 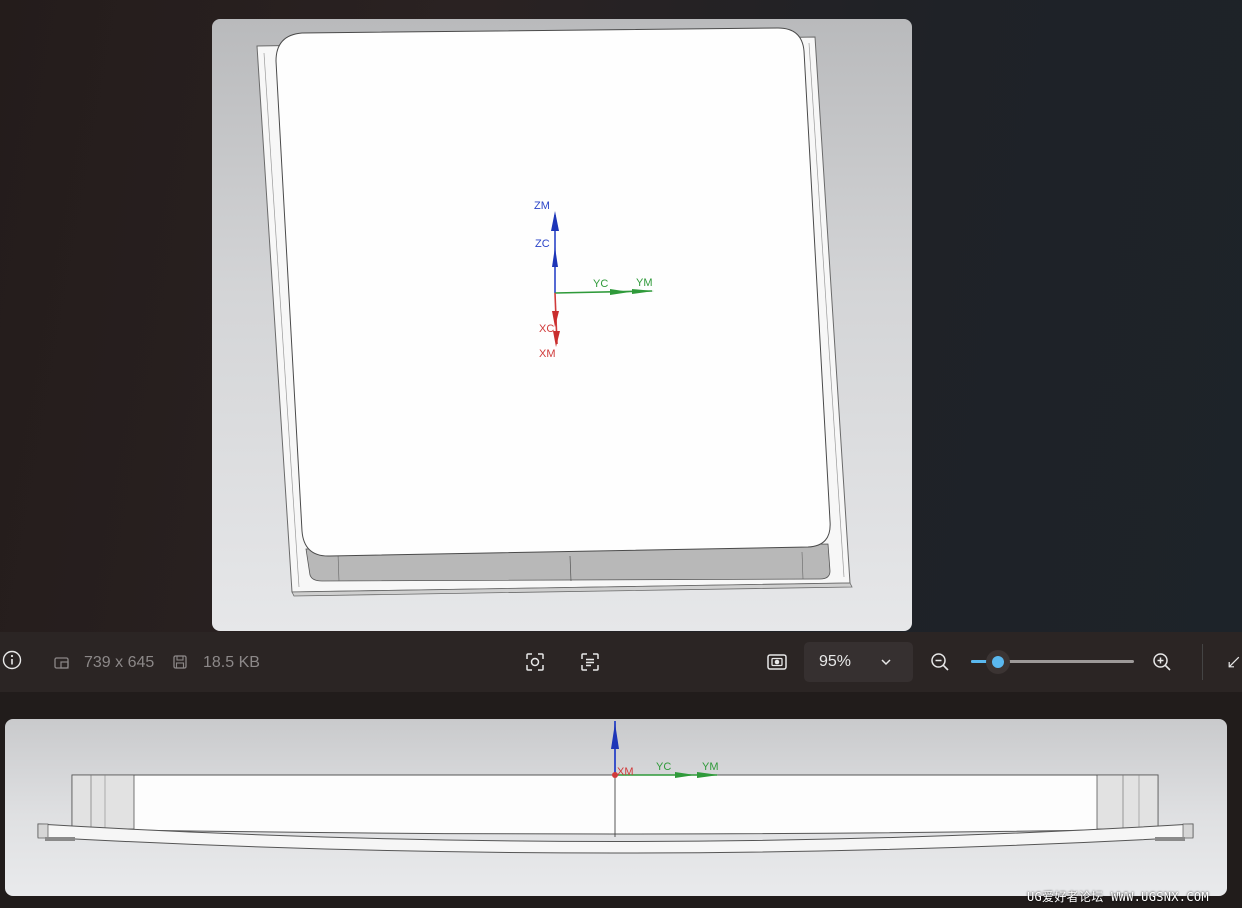 What do you see at coordinates (1202, 662) in the screenshot?
I see `toolbar-divider` at bounding box center [1202, 662].